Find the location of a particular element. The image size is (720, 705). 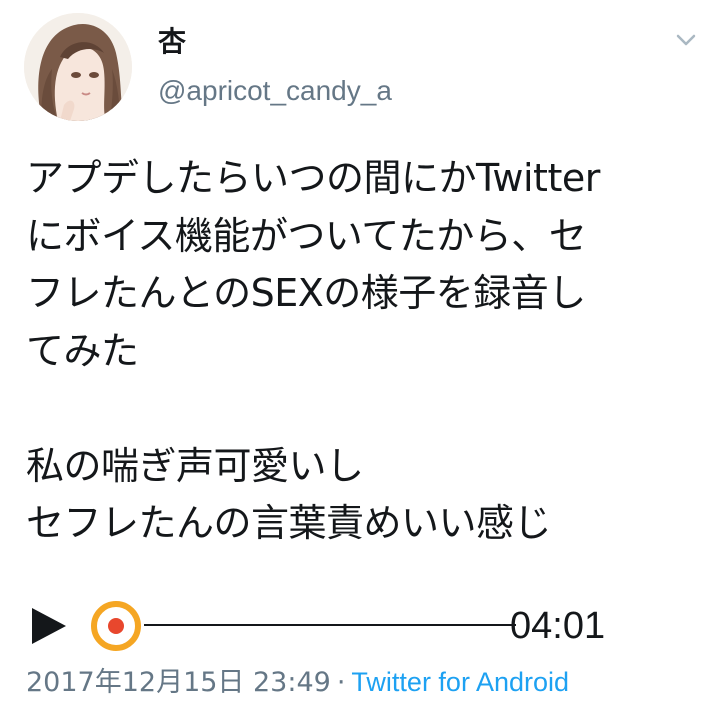

tweet-text-line: 私の喘ぎ声可愛いし is located at coordinates (195, 465).